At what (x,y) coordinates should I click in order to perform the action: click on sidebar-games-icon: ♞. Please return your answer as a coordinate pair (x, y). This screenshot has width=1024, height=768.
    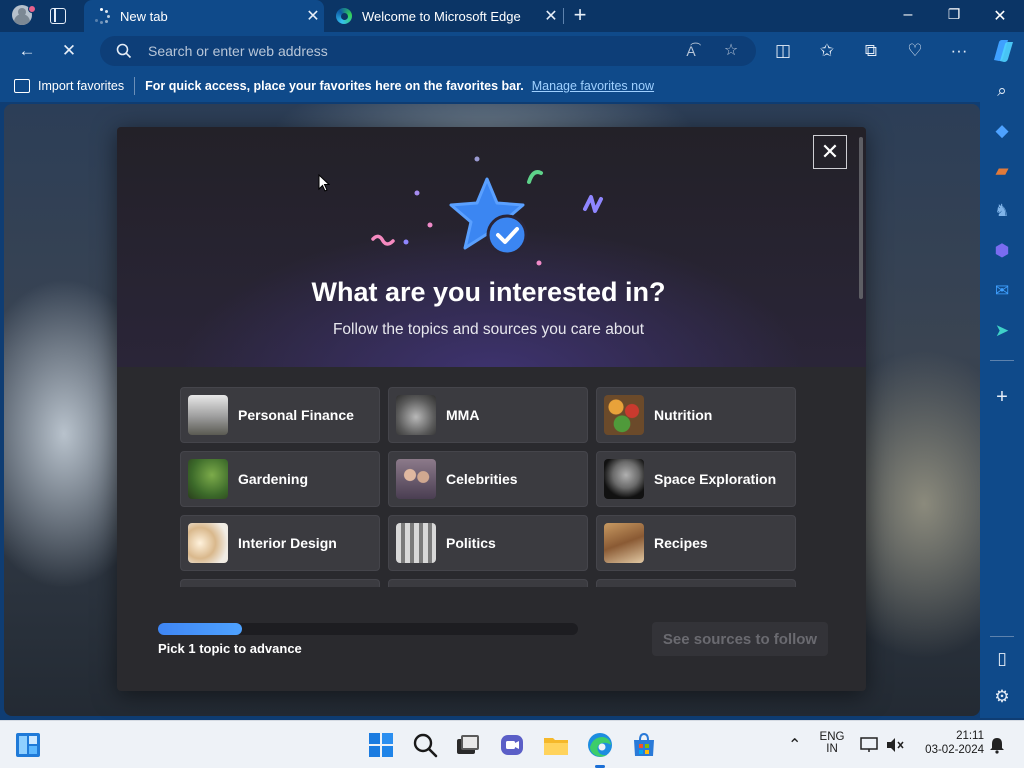
    Looking at the image, I should click on (1002, 211).